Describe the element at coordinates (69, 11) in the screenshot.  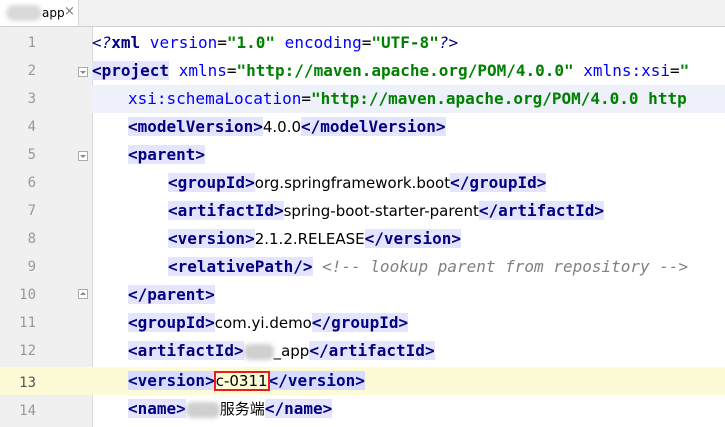
I see `close-icon: ×` at that location.